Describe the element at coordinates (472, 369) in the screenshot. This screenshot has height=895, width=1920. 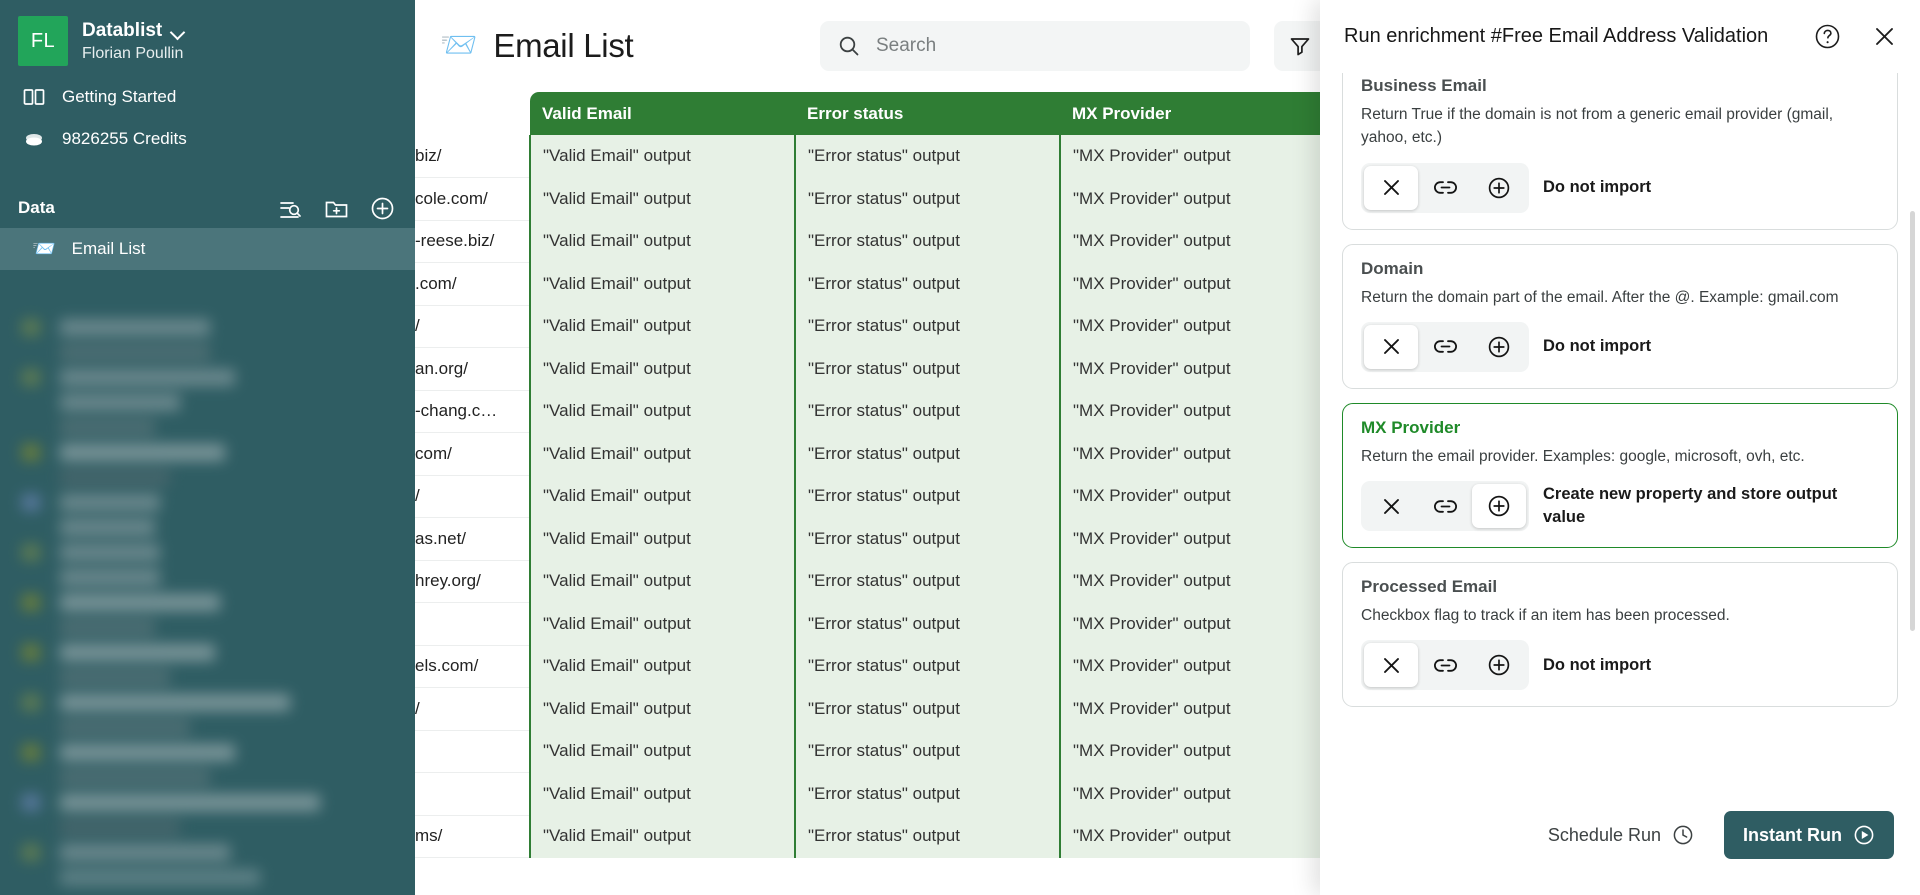
I see `cell-url: an.org/` at that location.